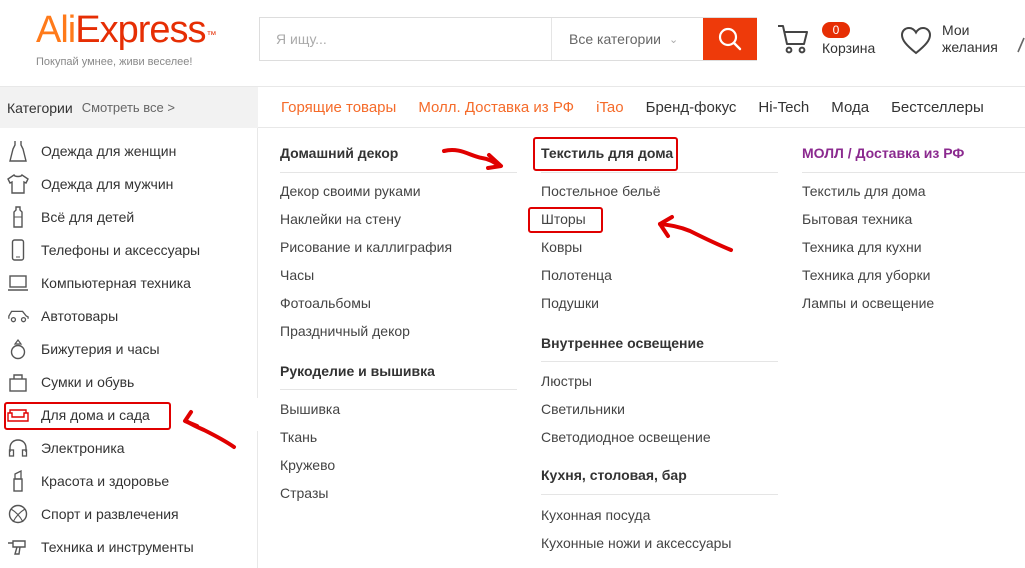  What do you see at coordinates (18, 216) in the screenshot?
I see `bottle-icon` at bounding box center [18, 216].